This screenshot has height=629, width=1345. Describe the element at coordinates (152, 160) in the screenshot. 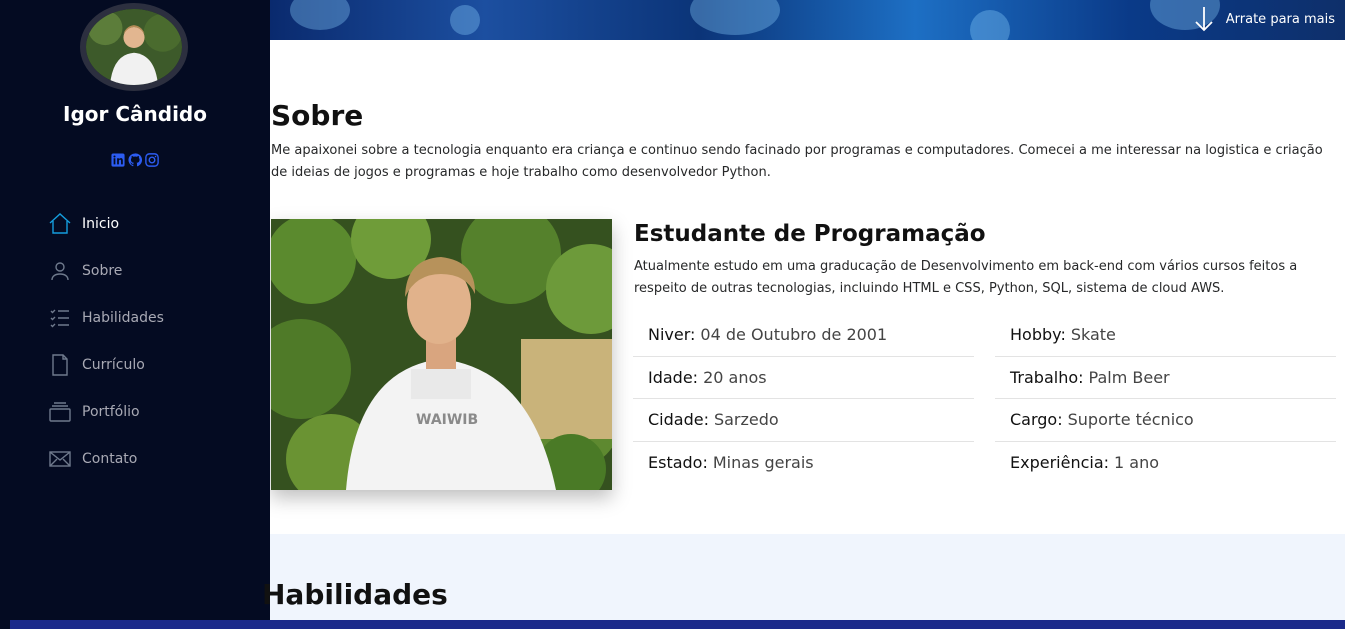

I see `instagram-icon` at that location.